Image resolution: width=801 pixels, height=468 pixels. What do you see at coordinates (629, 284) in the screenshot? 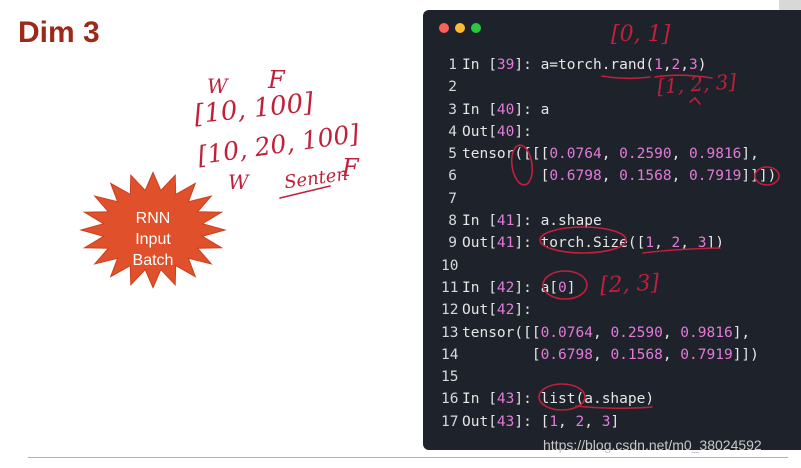
I see `code-note-result: [2, 3]` at bounding box center [629, 284].